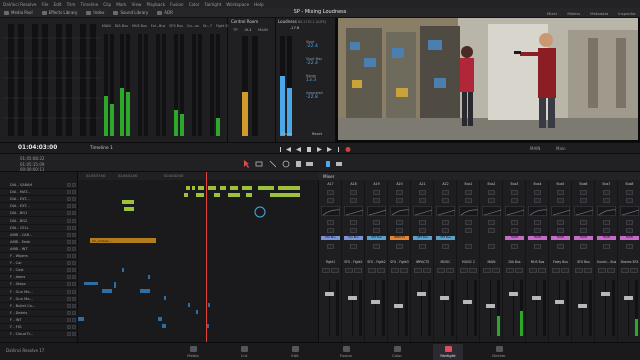  I want to click on page-tab-fusion: Fusion, so click(346, 352).